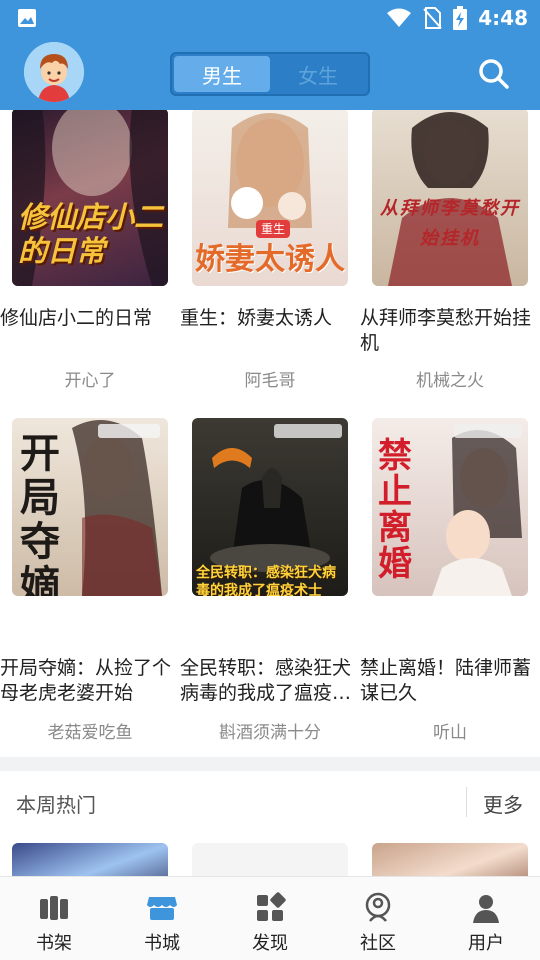 Image resolution: width=540 pixels, height=960 pixels. I want to click on gender-segmented-control: 男生 女生, so click(270, 74).